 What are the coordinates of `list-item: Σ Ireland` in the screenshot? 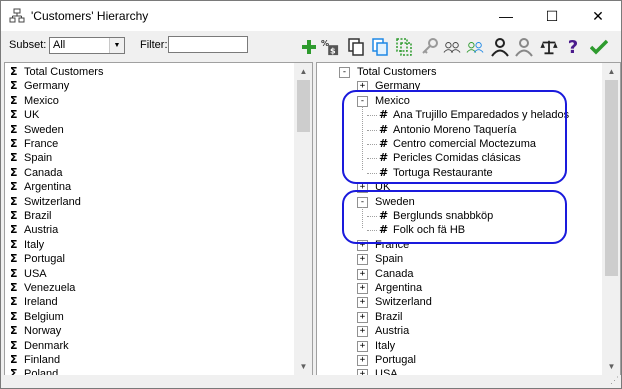 It's located at (34, 302).